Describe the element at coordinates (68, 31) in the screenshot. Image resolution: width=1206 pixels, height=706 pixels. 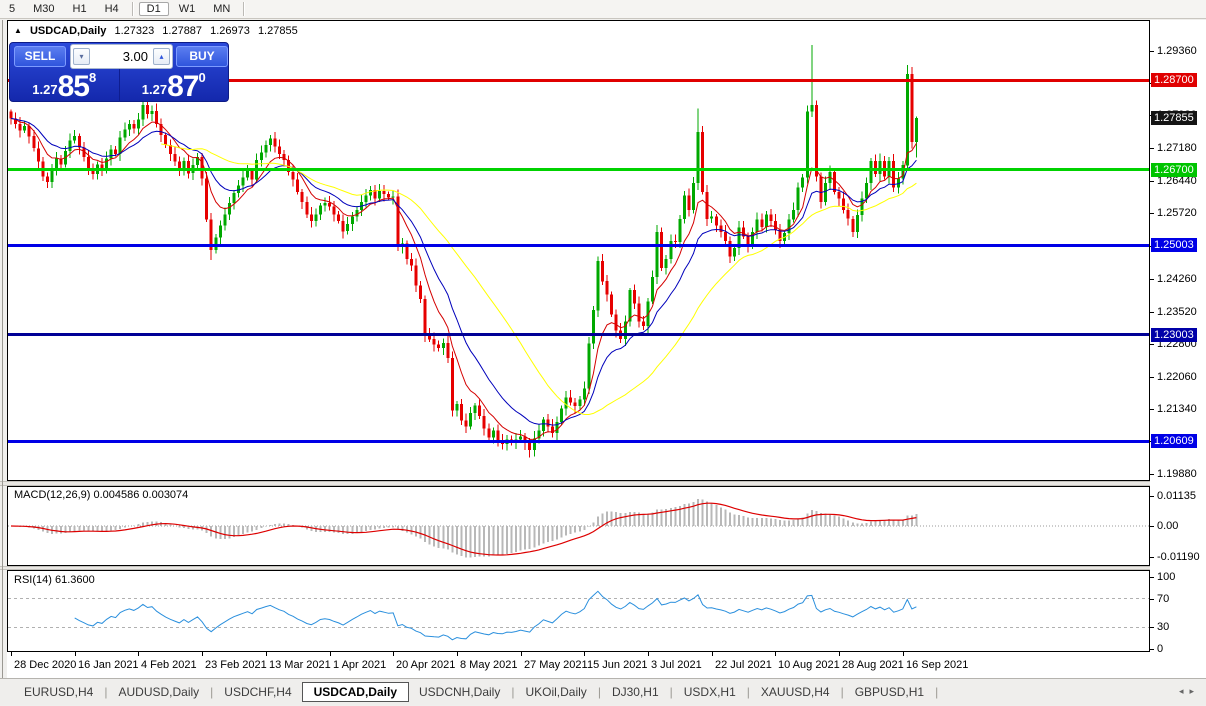
I see `chart-symbol: USDCAD,Daily` at that location.